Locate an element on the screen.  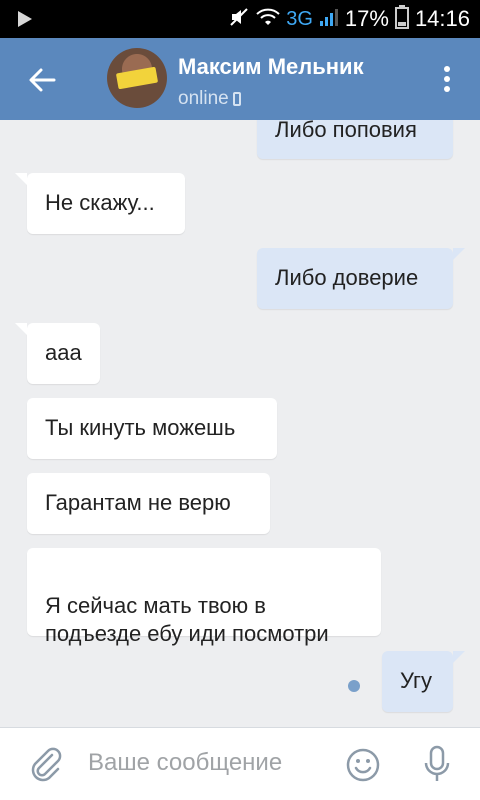
microphone-icon is located at coordinates (437, 764).